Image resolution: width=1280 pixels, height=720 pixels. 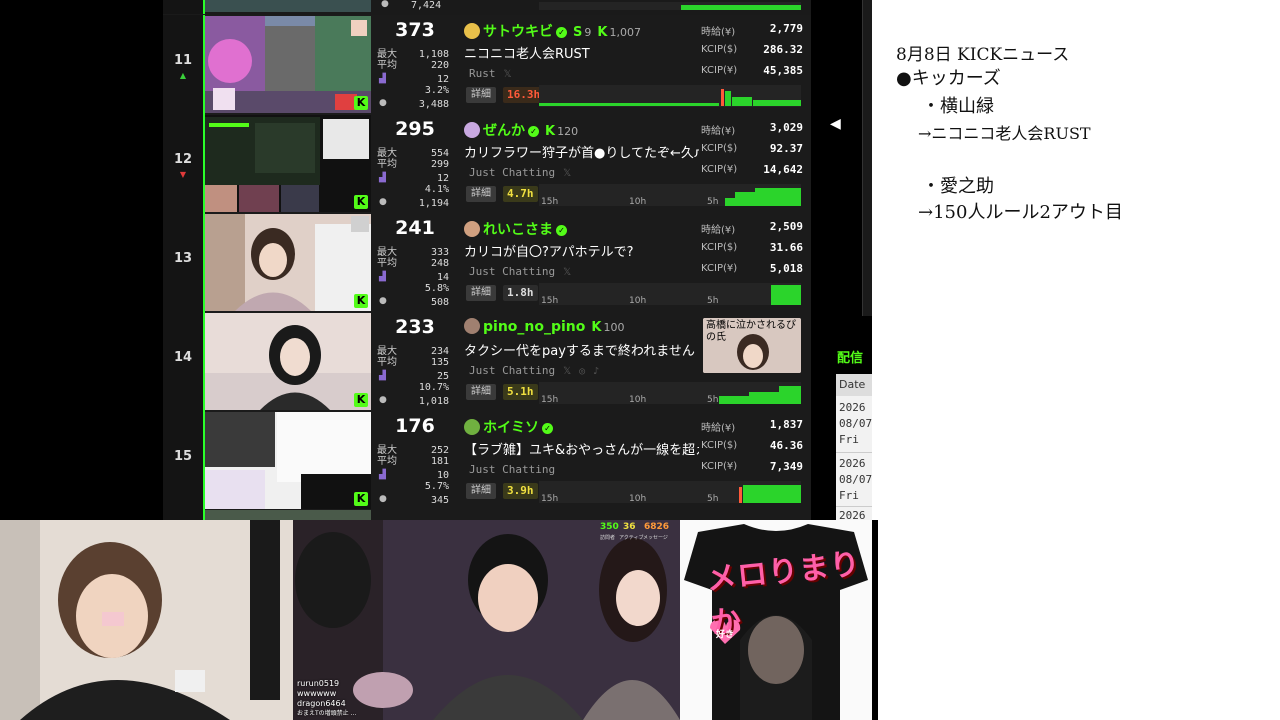 What do you see at coordinates (439, 164) in the screenshot?
I see `avg-viewers: 299` at bounding box center [439, 164].